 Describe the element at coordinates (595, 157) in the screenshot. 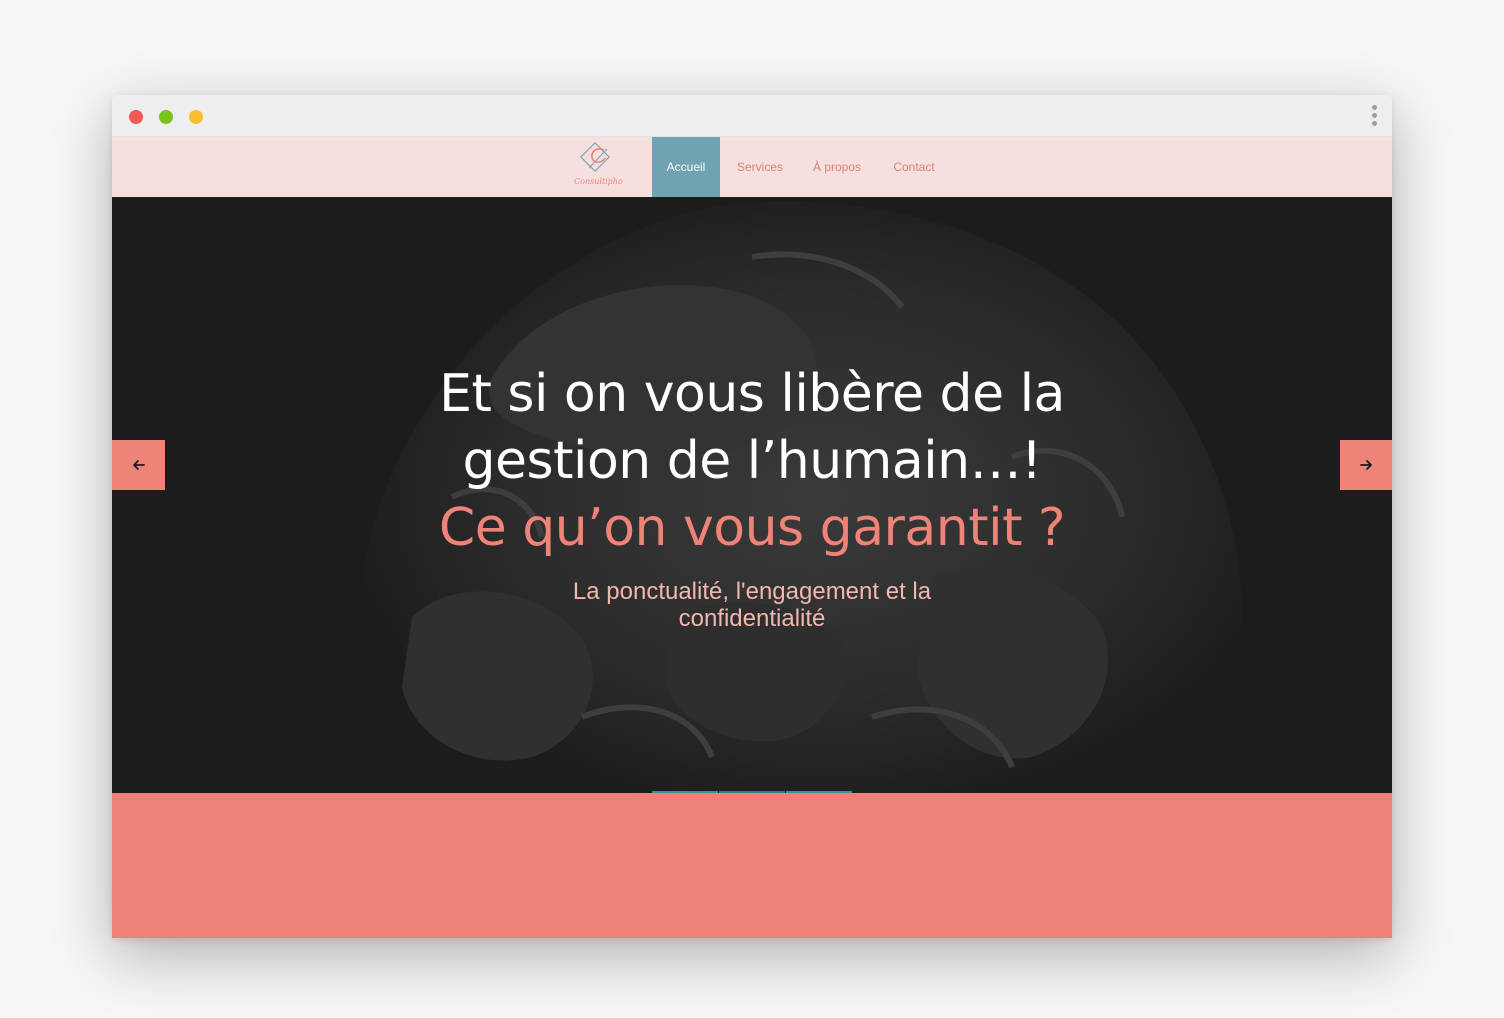

I see `logo-diamond-icon` at that location.